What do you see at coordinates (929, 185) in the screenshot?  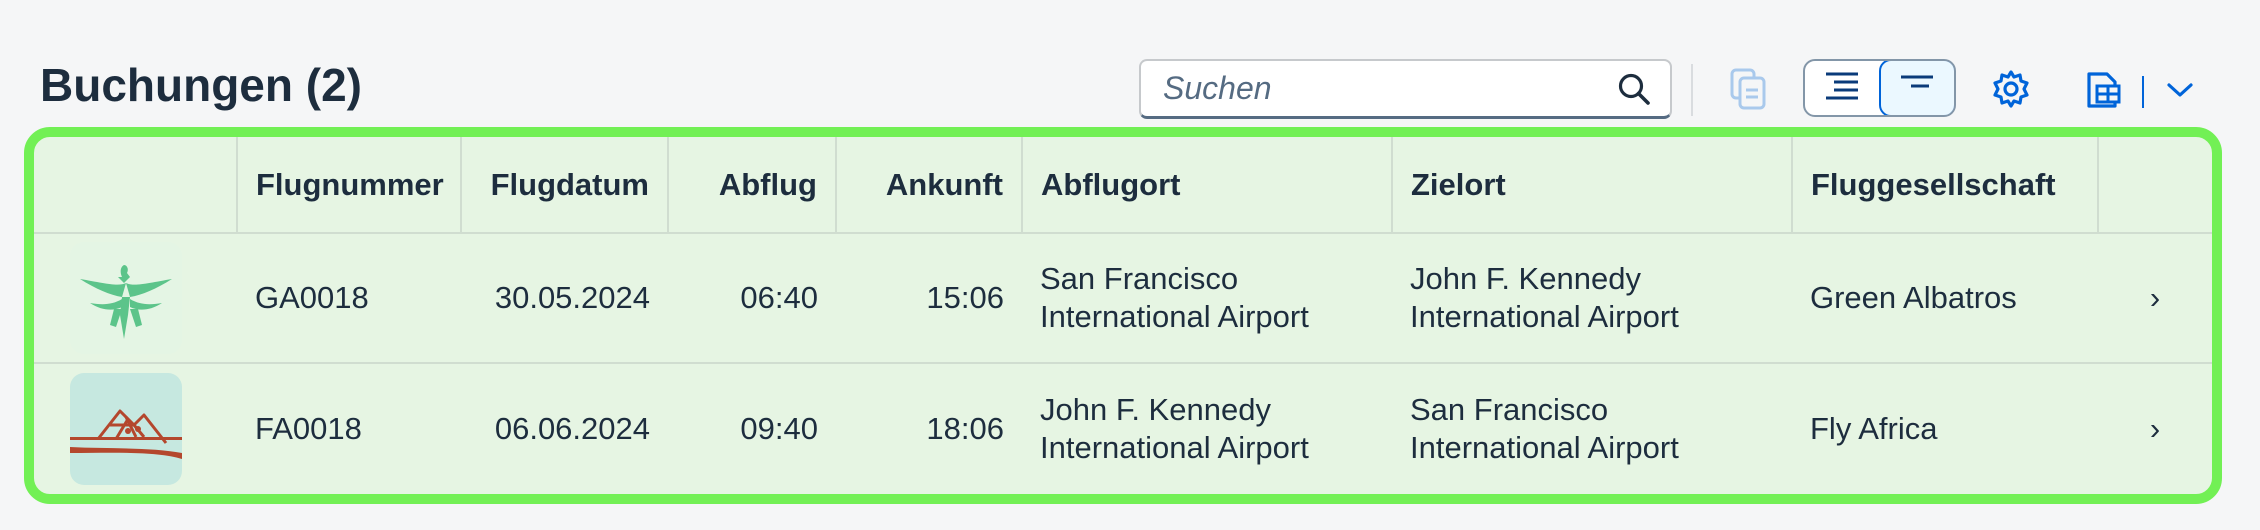 I see `column-header-ankunft: Ankunft` at bounding box center [929, 185].